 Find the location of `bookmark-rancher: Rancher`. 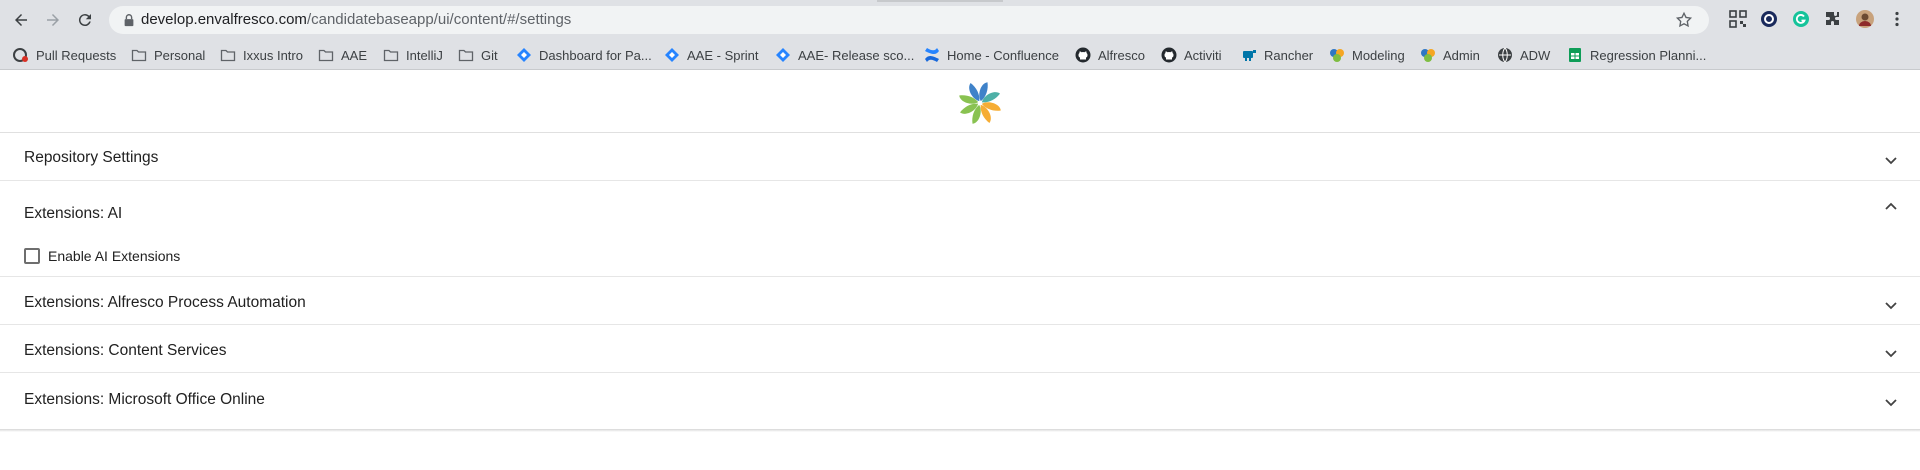

bookmark-rancher: Rancher is located at coordinates (1277, 55).